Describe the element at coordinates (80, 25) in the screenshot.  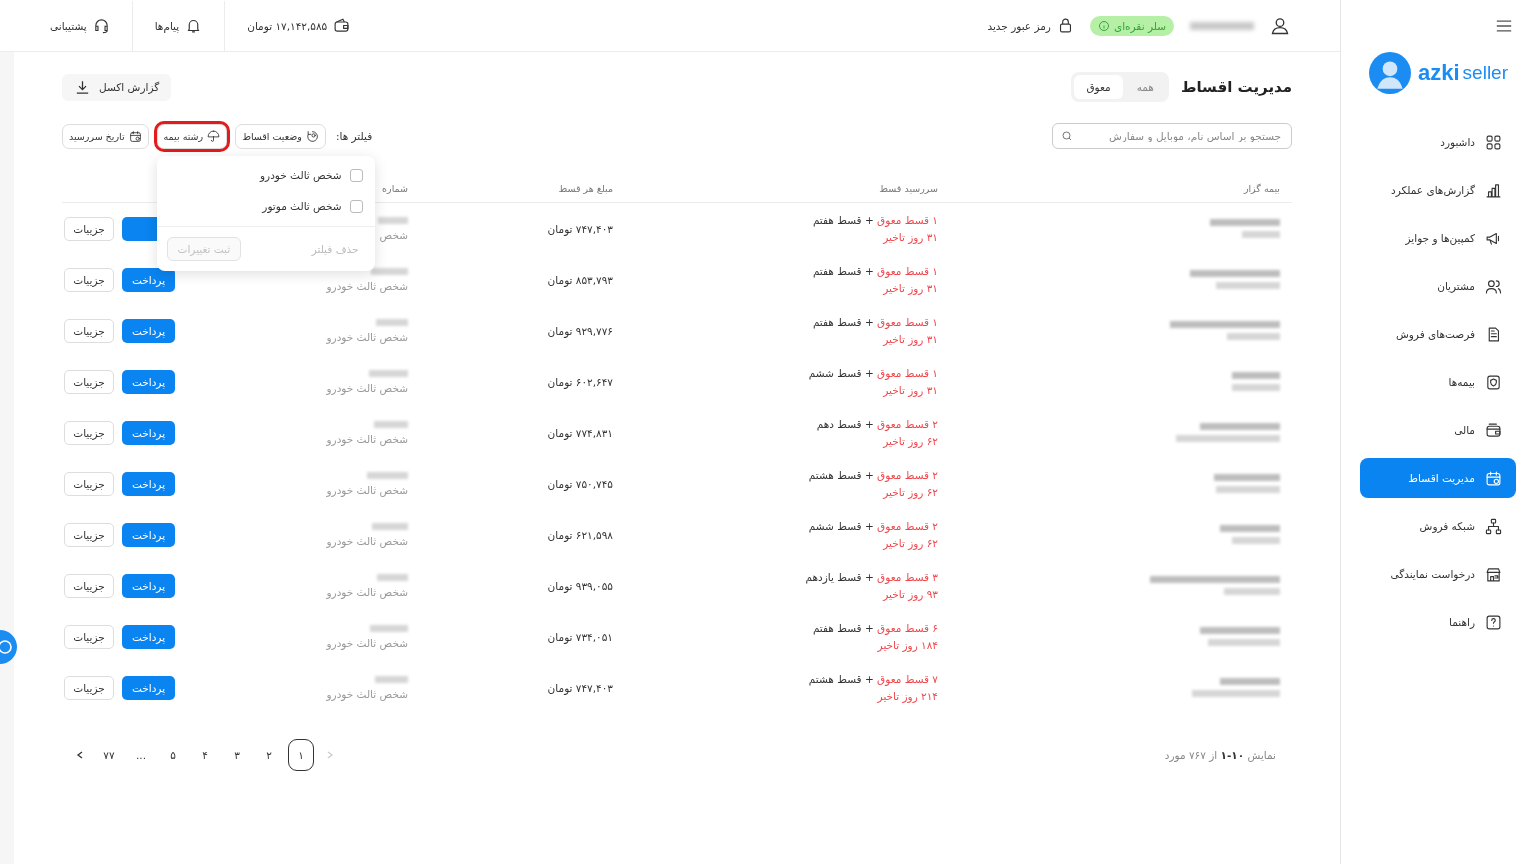
I see `support-link: پشتیبانی` at that location.